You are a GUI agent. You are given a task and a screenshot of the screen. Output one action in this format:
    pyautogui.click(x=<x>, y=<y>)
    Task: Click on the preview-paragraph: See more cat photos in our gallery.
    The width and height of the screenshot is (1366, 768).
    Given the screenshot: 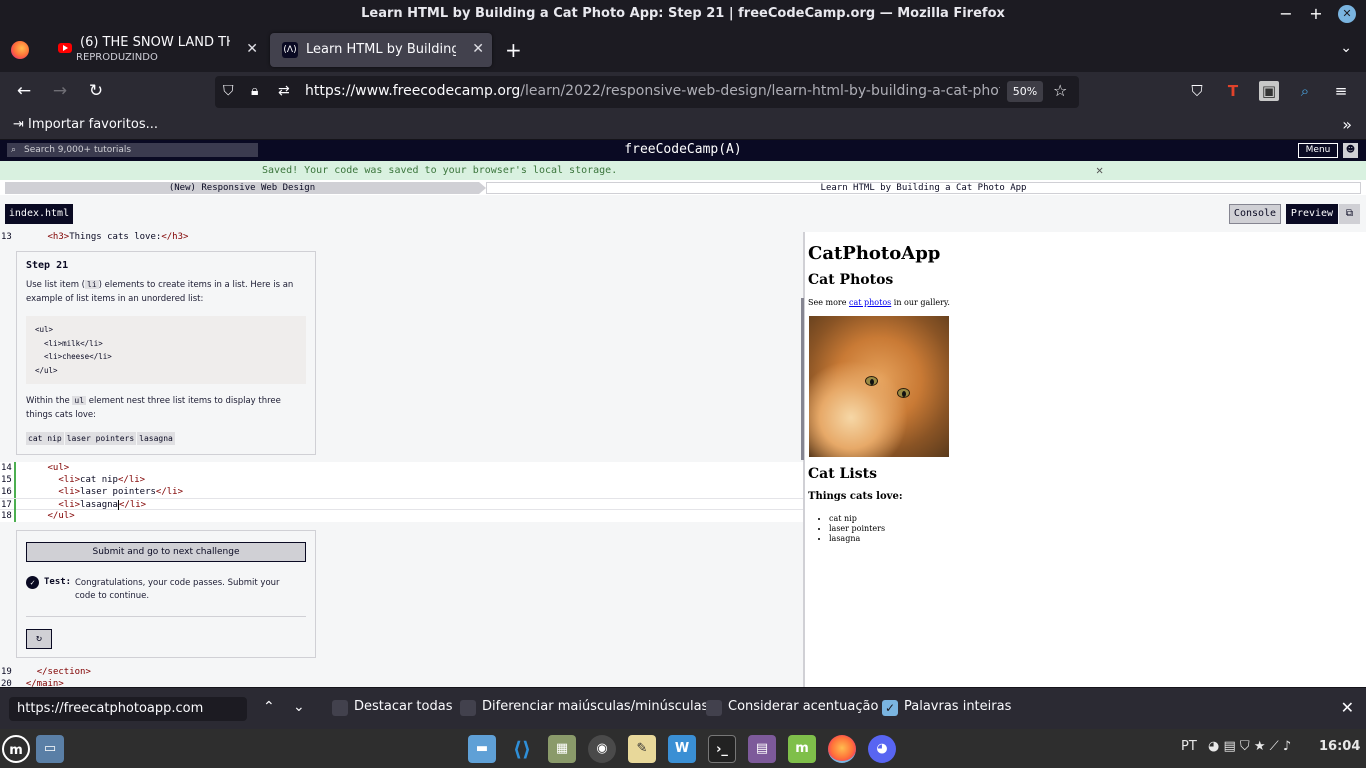 What is the action you would take?
    pyautogui.click(x=879, y=302)
    